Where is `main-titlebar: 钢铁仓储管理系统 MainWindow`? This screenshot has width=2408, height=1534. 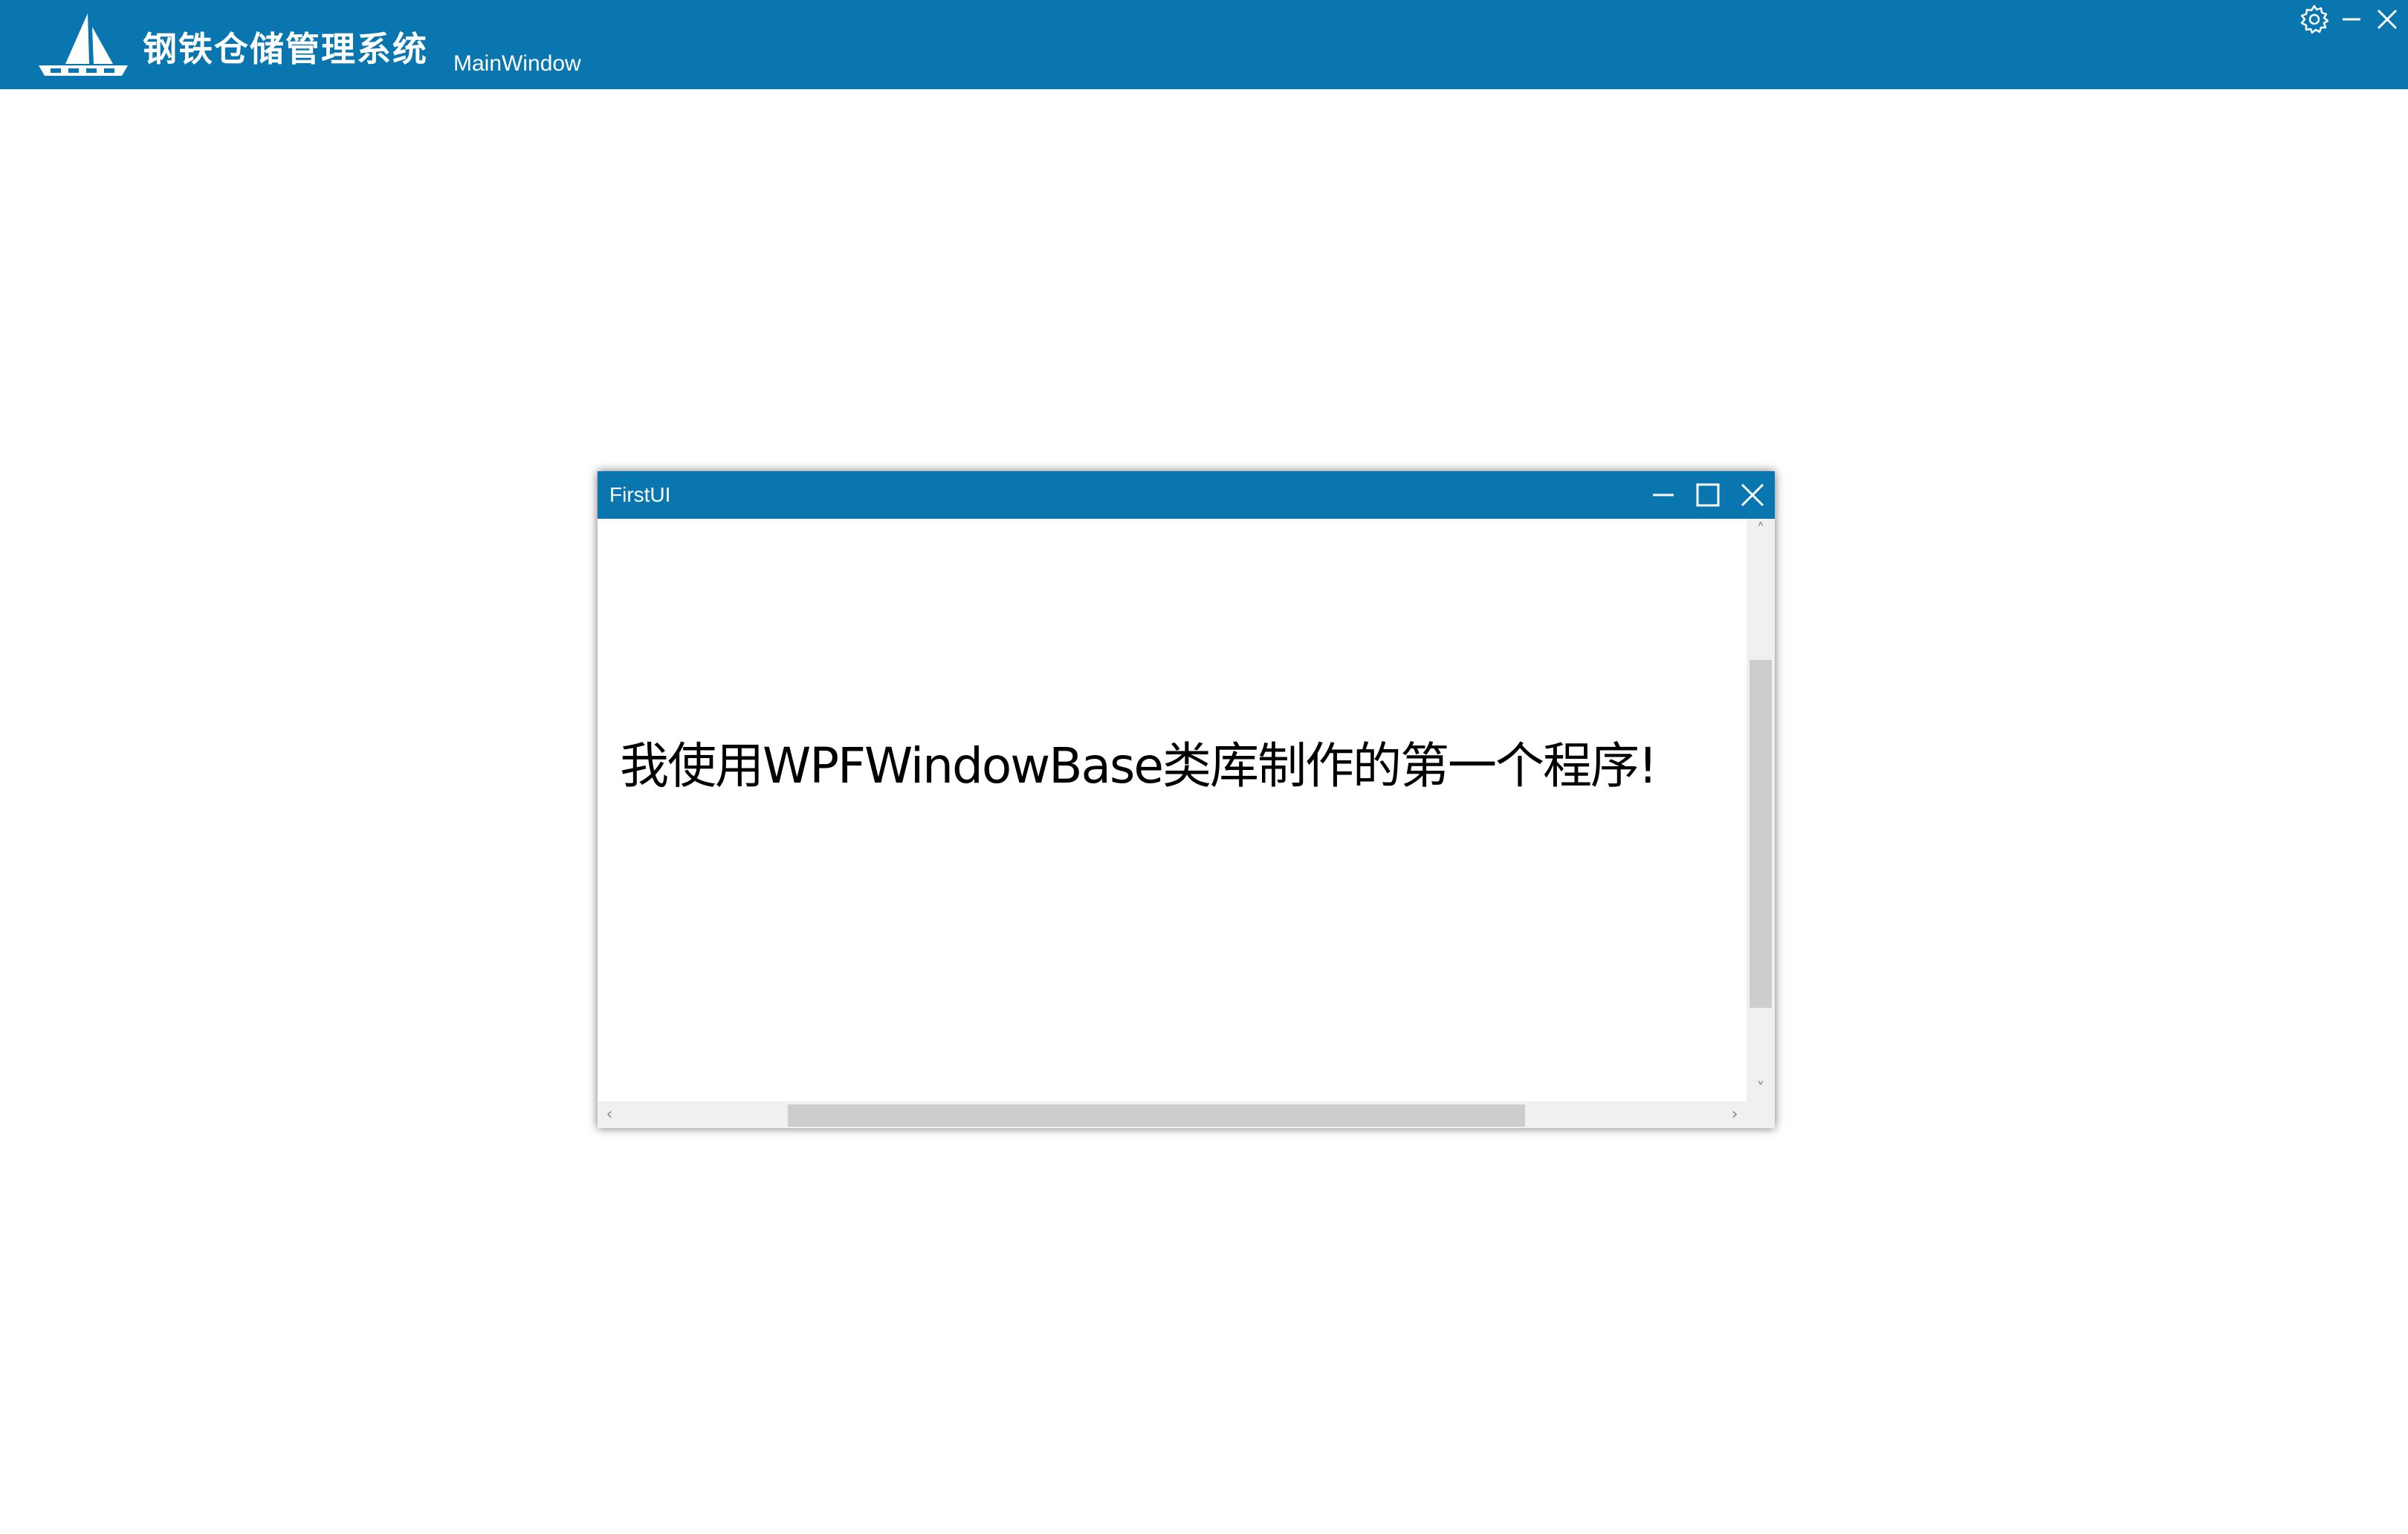 main-titlebar: 钢铁仓储管理系统 MainWindow is located at coordinates (1204, 44).